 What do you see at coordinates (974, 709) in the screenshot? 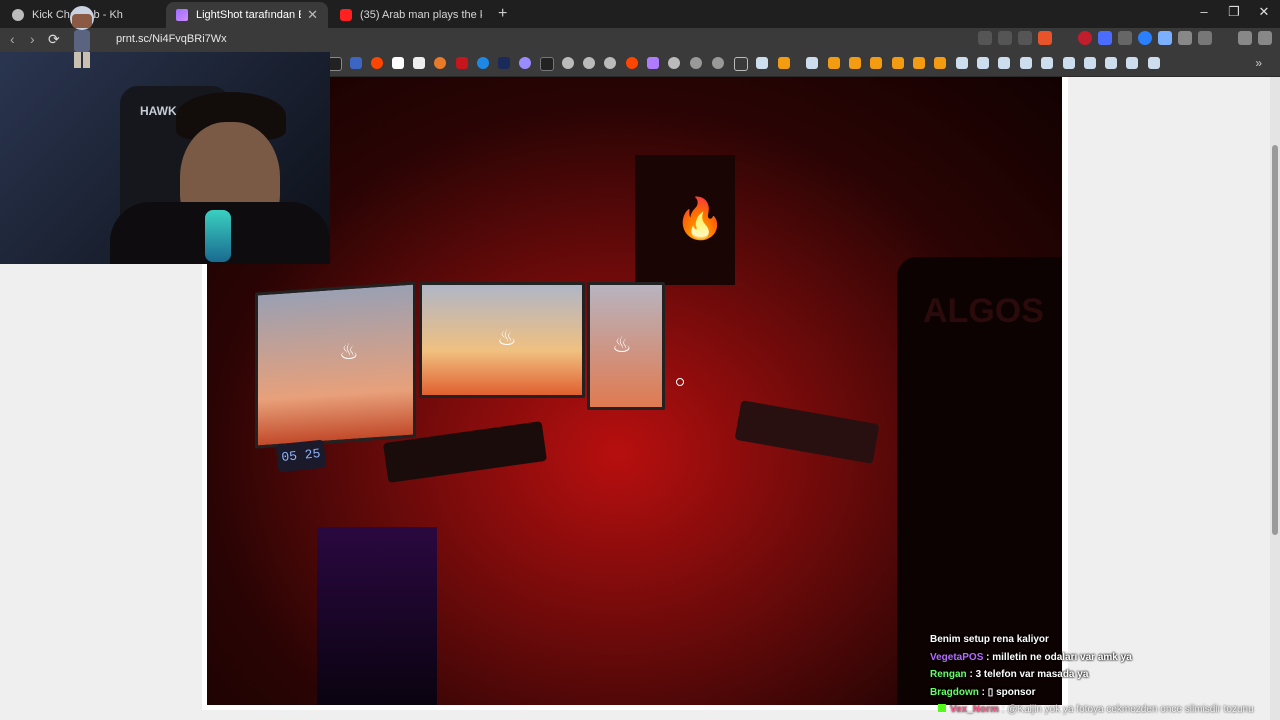
I see `ticker-username: Vex_Norm` at bounding box center [974, 709].